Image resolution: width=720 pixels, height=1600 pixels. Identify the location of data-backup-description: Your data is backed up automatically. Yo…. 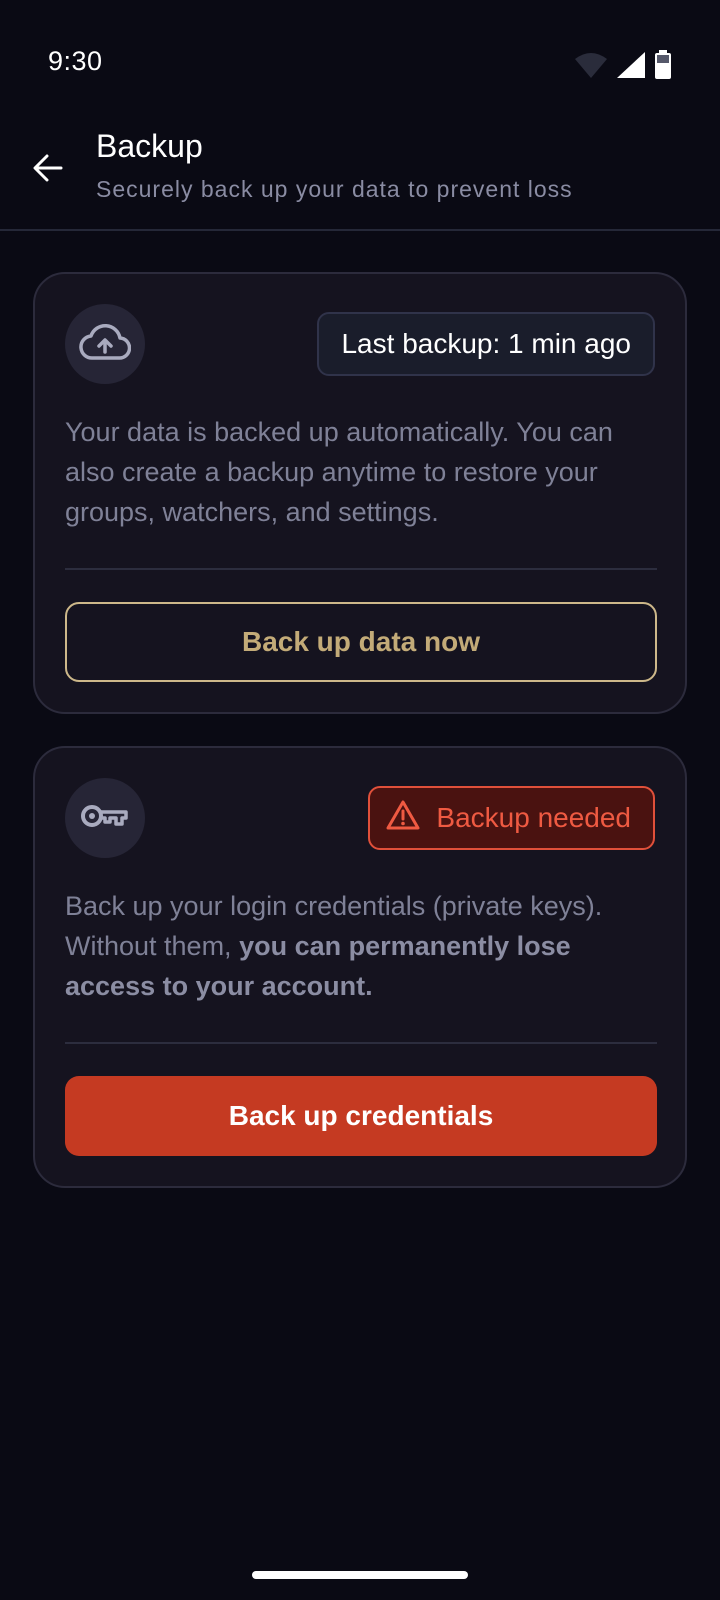
(339, 472).